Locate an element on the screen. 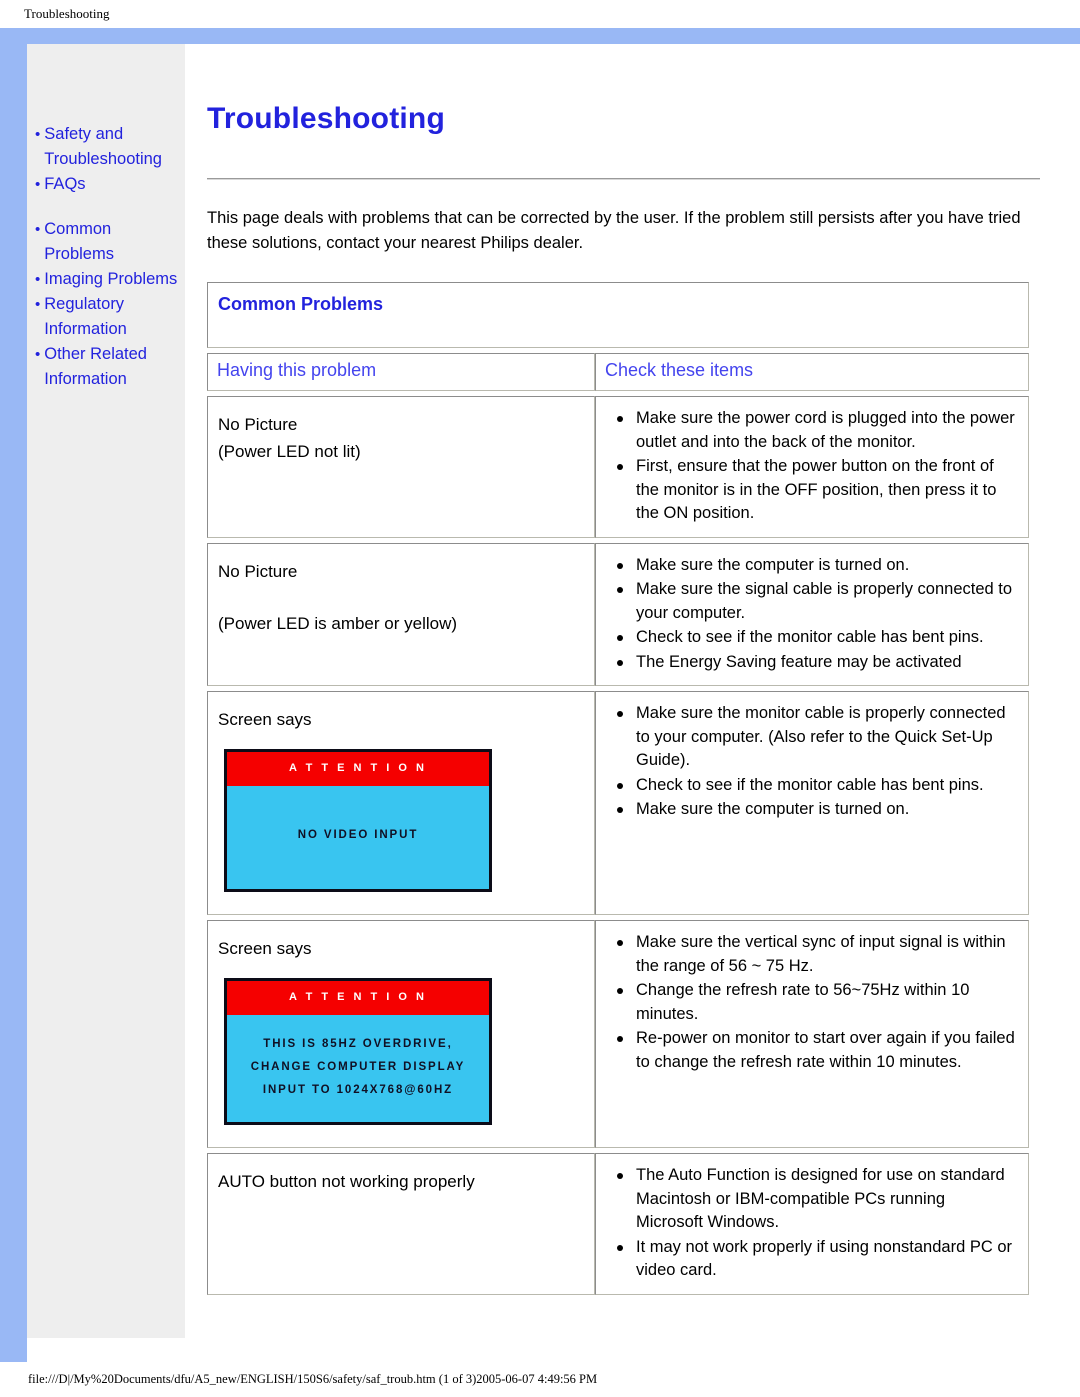 Image resolution: width=1080 pixels, height=1397 pixels. osd-line: CHANGE COMPUTER DISPLAY is located at coordinates (358, 1067).